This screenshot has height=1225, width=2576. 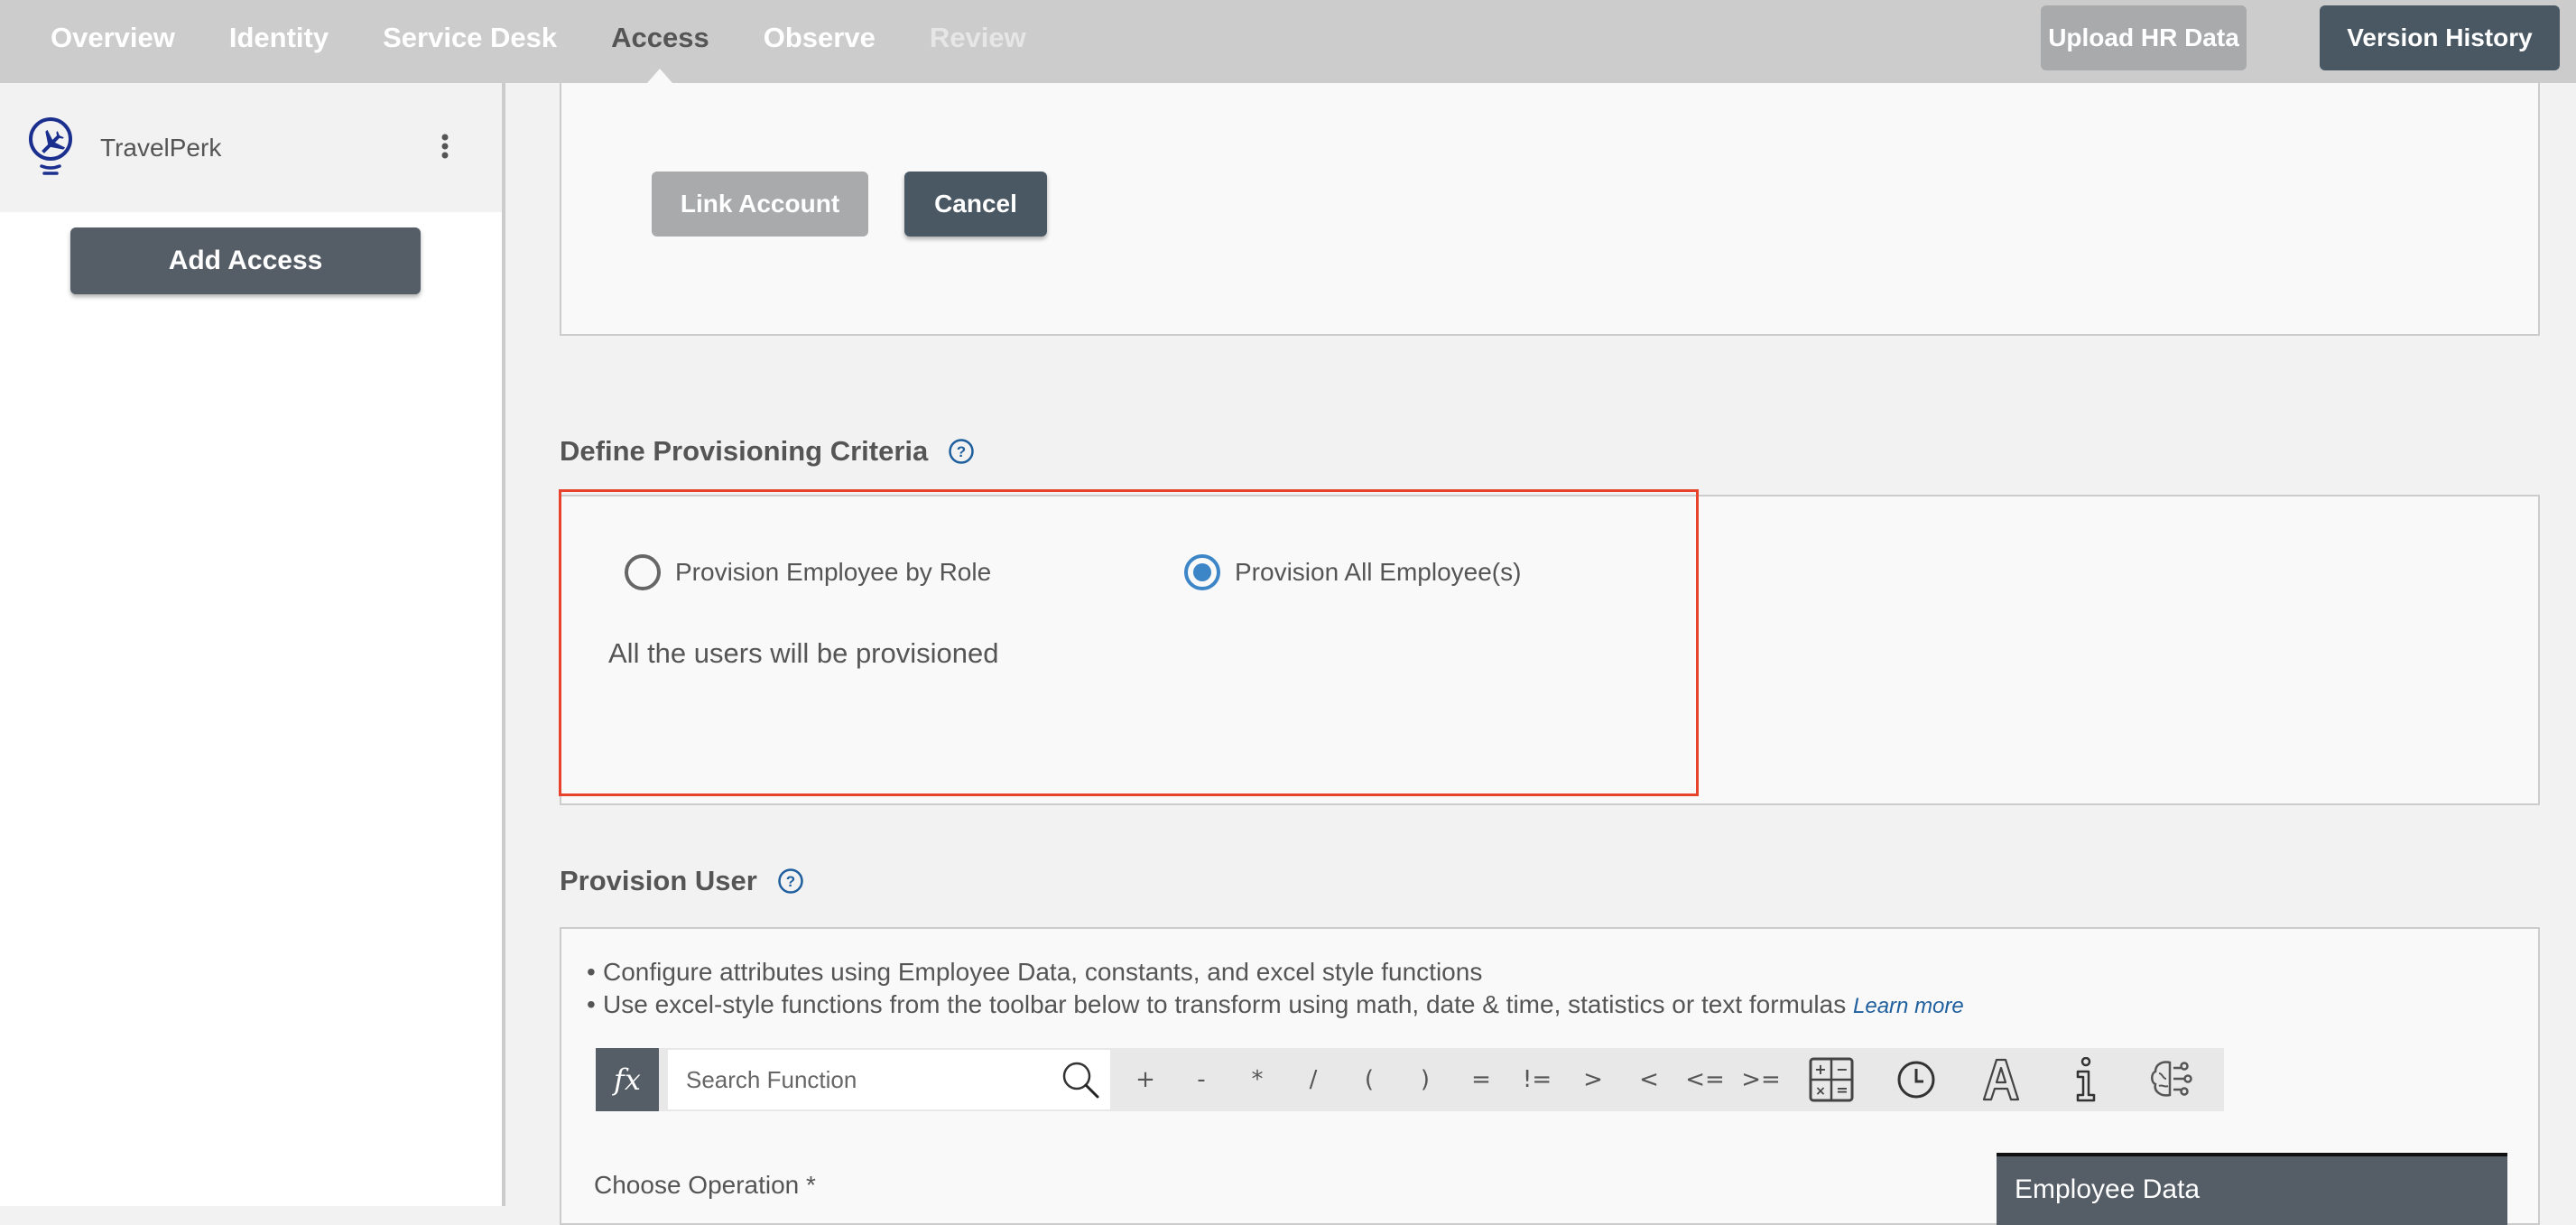 I want to click on nav-tab-identity: Identity, so click(x=279, y=41).